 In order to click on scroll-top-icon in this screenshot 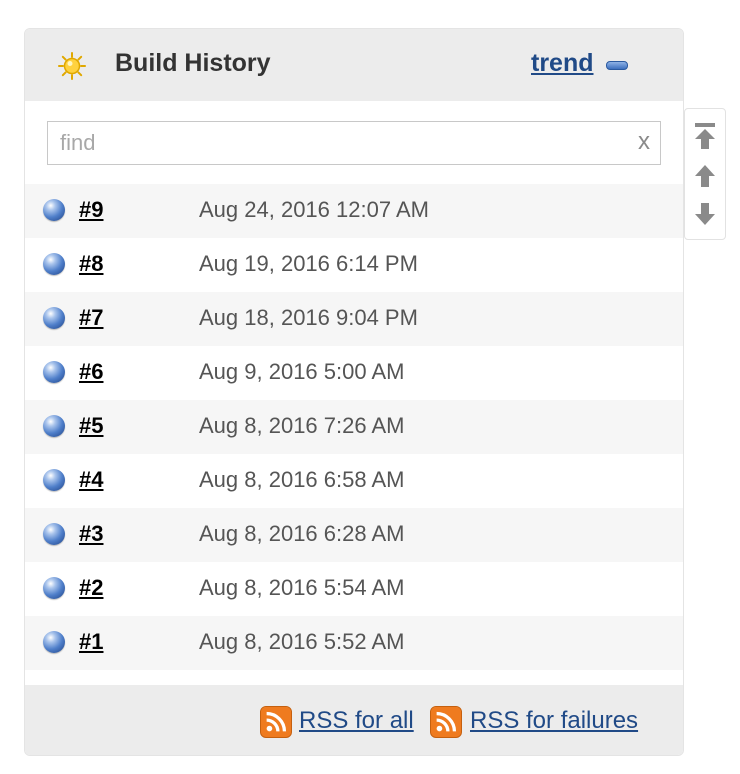, I will do `click(705, 136)`.